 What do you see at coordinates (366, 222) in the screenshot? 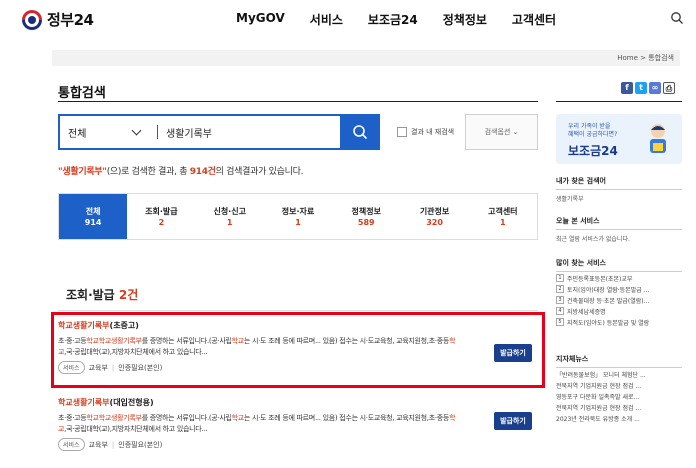
I see `tab-count: 589` at bounding box center [366, 222].